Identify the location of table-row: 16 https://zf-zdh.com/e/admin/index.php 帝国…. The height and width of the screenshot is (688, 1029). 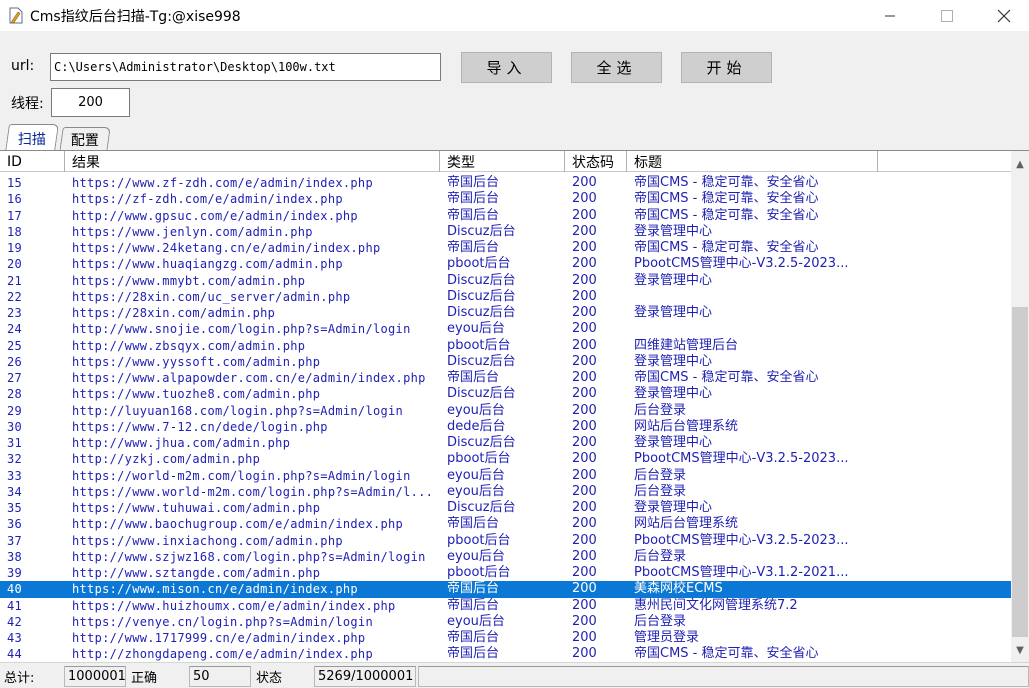
(505, 199).